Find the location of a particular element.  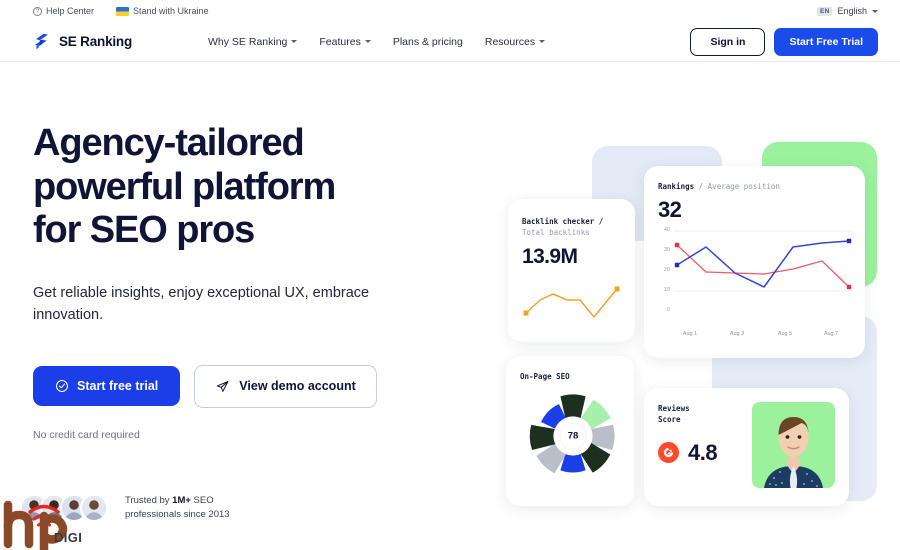

start-free-trial-cta-label: Start free trial is located at coordinates (118, 386).